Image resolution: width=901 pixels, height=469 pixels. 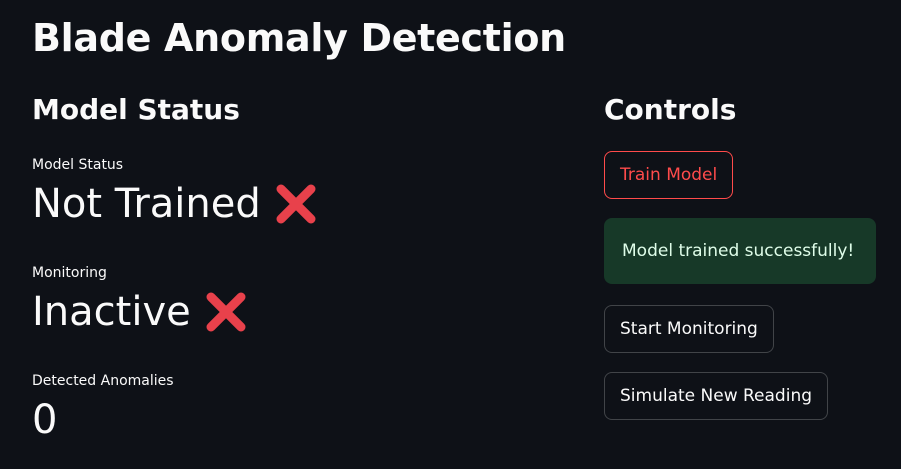 I want to click on simulate-reading-button: Simulate New Reading, so click(x=716, y=396).